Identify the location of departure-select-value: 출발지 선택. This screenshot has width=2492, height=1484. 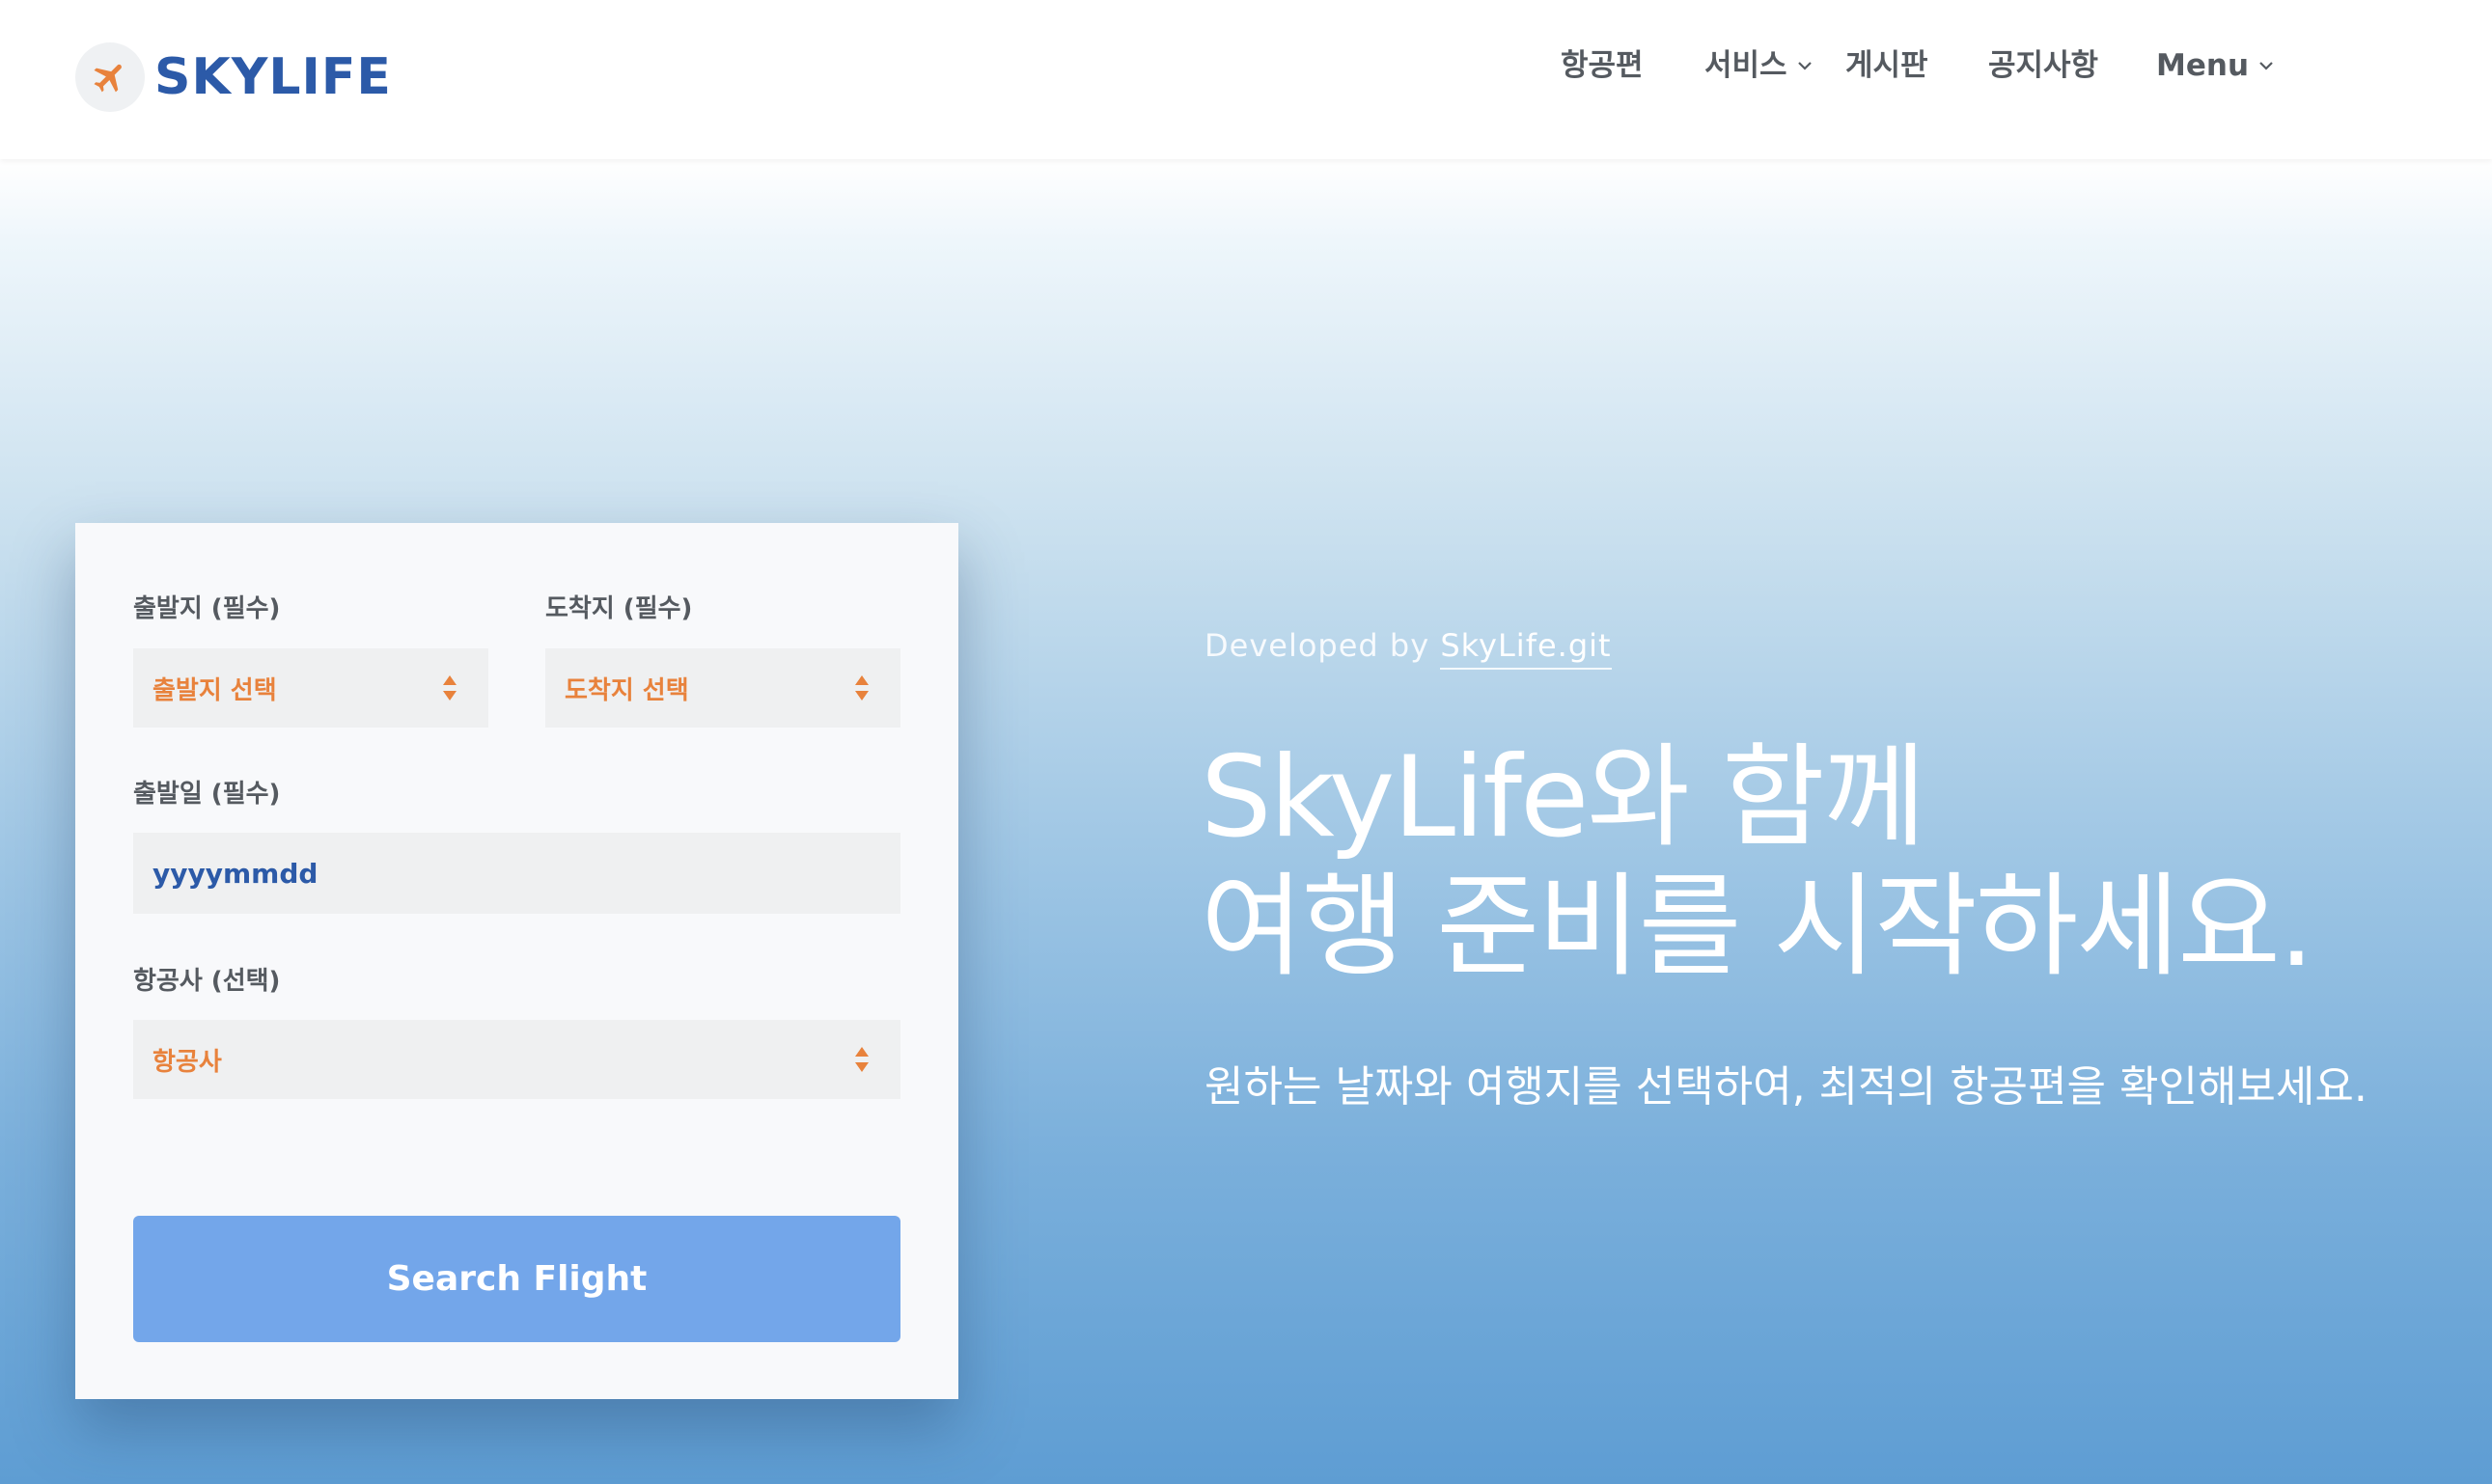
(214, 690).